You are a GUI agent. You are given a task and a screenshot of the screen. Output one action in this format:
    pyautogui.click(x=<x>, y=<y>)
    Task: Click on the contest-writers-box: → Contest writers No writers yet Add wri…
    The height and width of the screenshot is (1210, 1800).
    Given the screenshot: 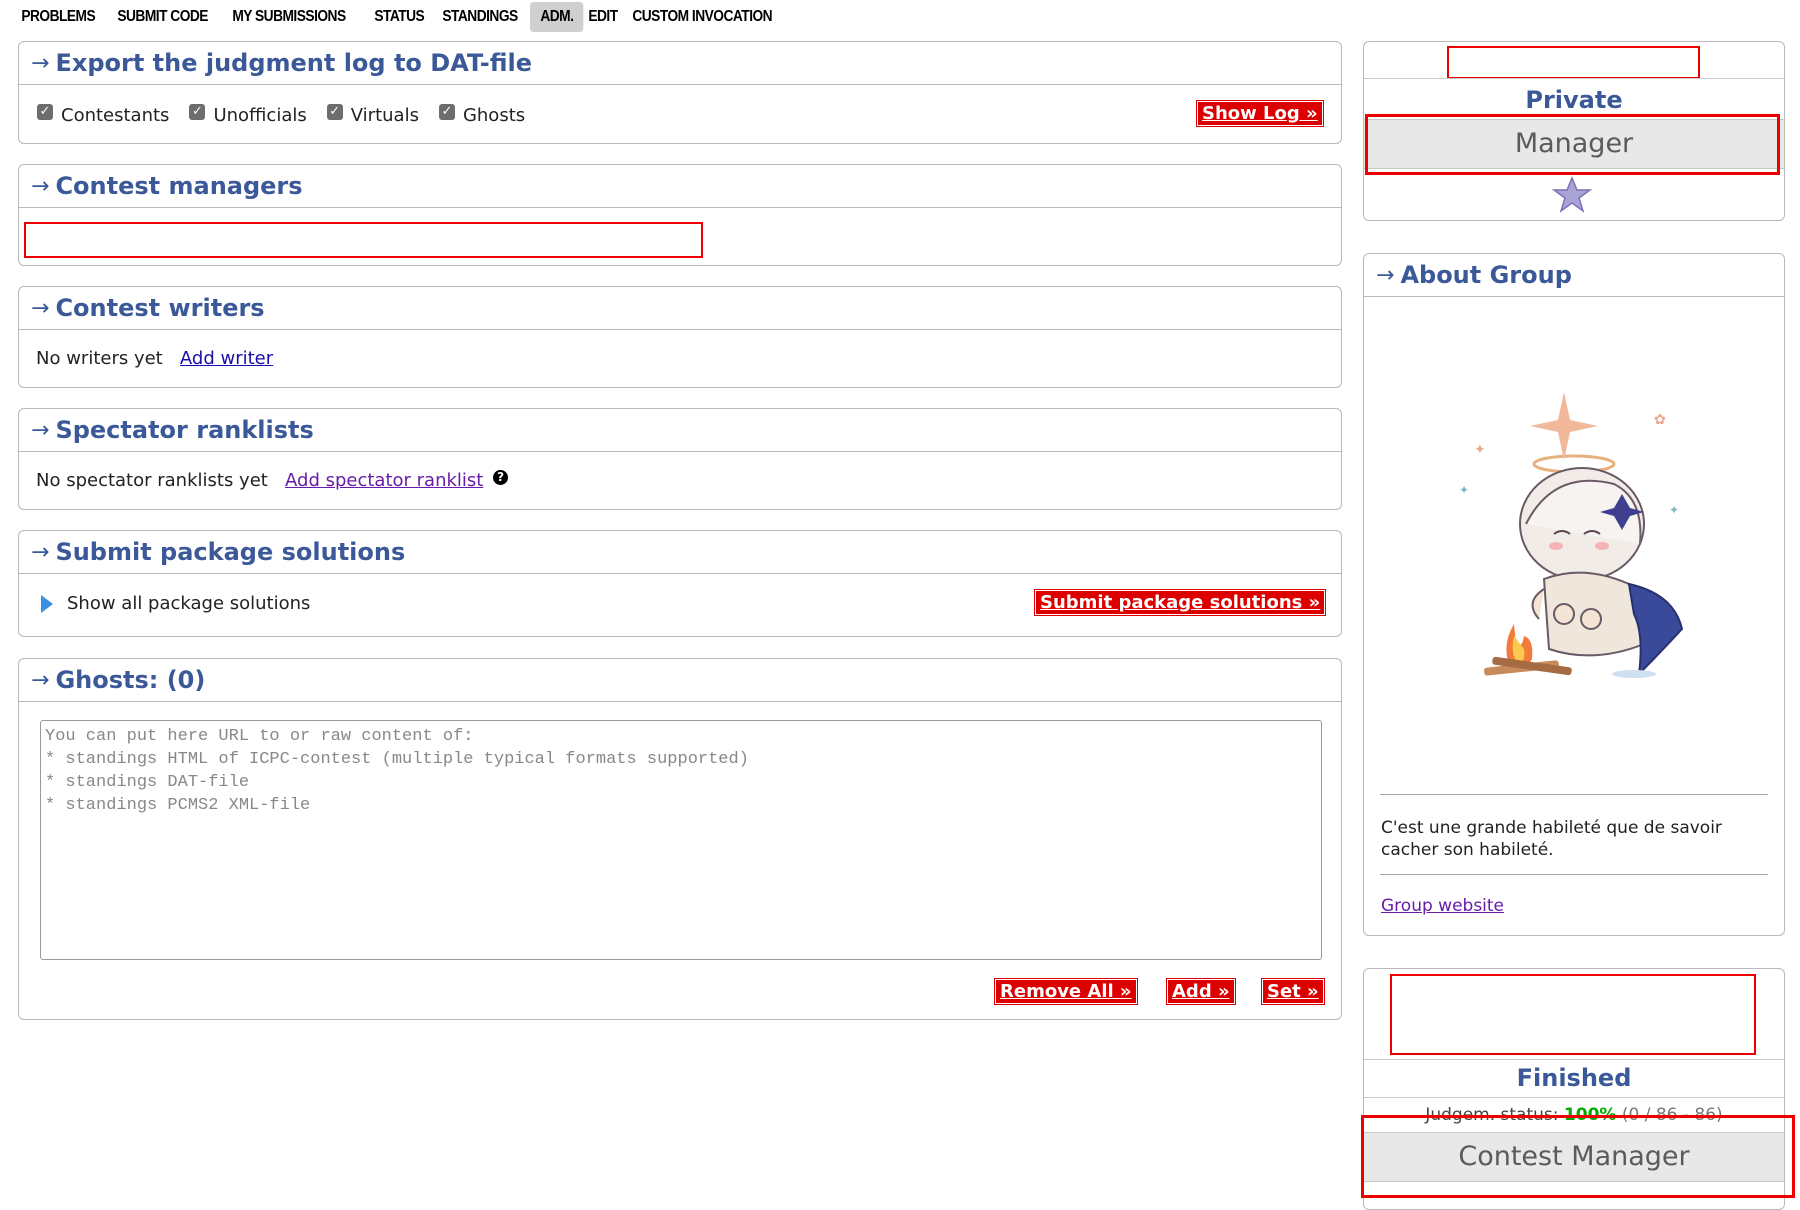 What is the action you would take?
    pyautogui.click(x=680, y=337)
    